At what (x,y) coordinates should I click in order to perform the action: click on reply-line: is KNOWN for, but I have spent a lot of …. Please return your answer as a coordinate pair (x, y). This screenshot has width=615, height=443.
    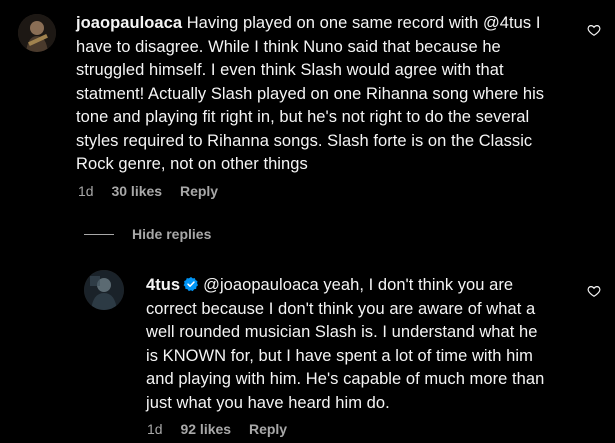
    Looking at the image, I should click on (339, 355).